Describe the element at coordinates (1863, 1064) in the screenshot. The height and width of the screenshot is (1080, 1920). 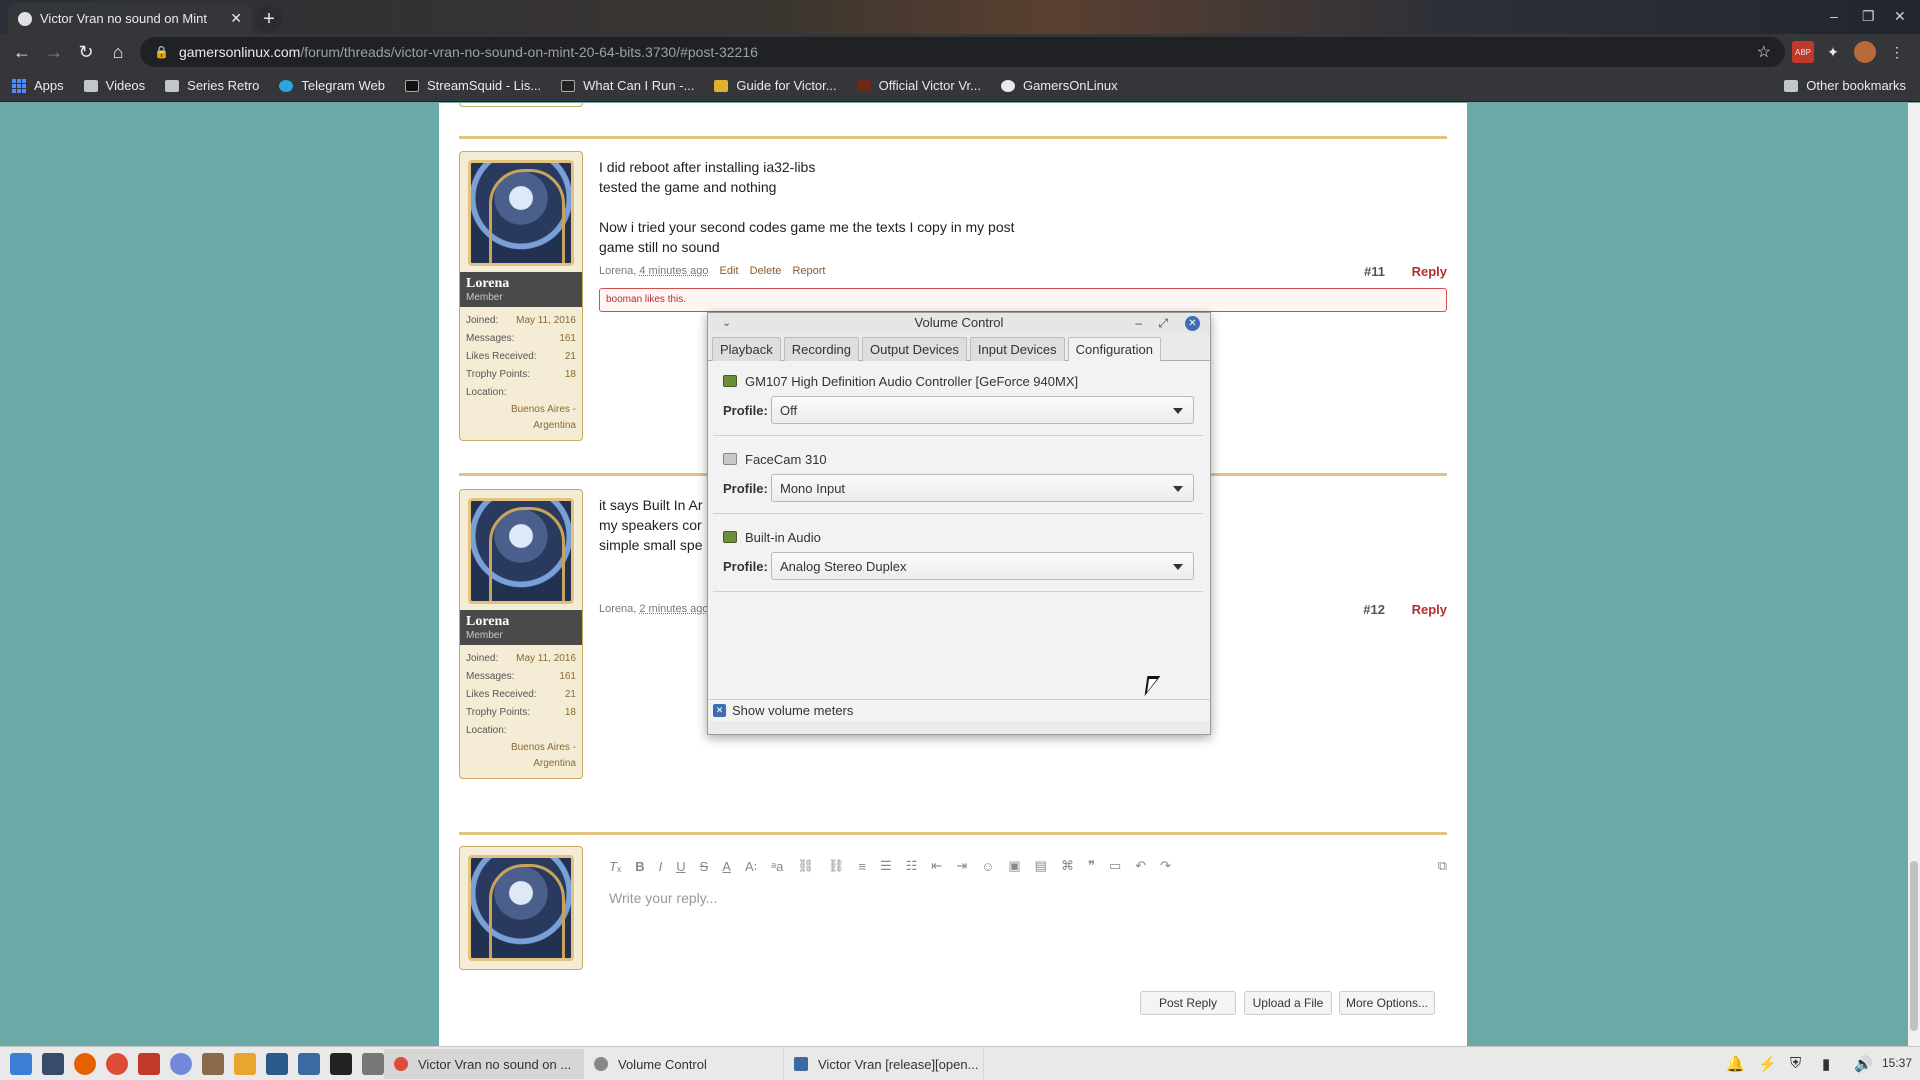
I see `volume-icon: 🔊` at that location.